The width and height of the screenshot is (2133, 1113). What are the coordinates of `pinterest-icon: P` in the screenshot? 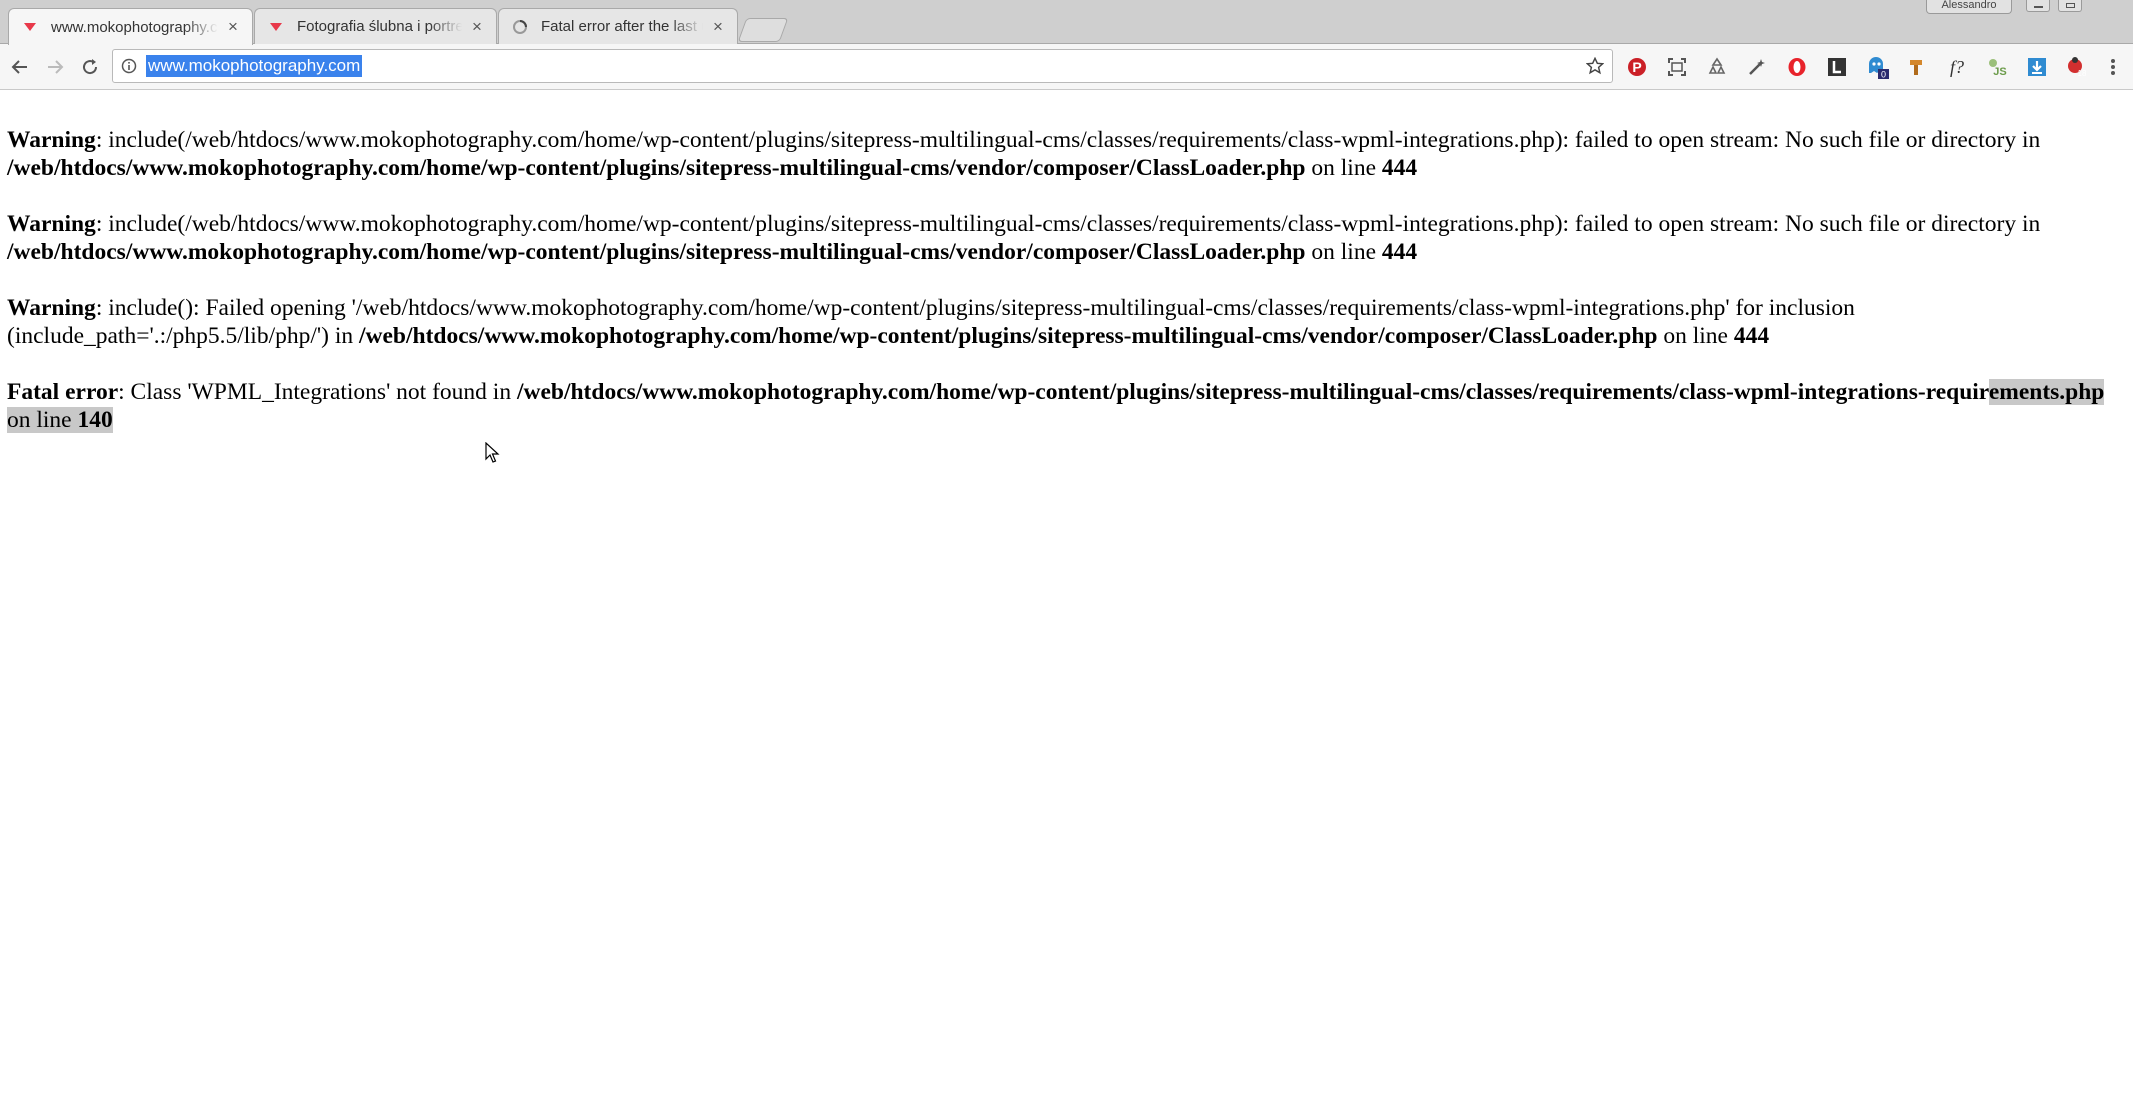 It's located at (1637, 67).